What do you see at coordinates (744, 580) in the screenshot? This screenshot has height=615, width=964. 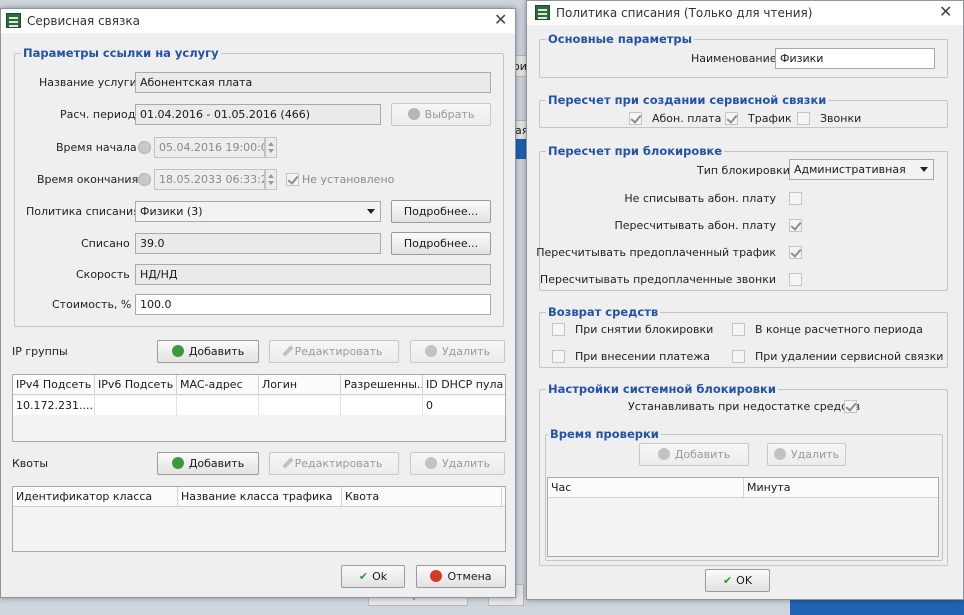 I see `policy-ok-label: OK` at bounding box center [744, 580].